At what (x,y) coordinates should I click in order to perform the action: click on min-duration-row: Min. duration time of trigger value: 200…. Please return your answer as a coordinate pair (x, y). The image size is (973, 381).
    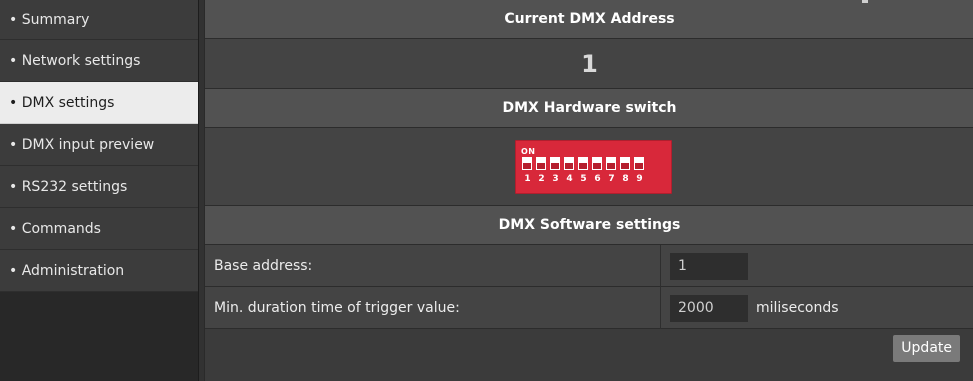
    Looking at the image, I should click on (589, 308).